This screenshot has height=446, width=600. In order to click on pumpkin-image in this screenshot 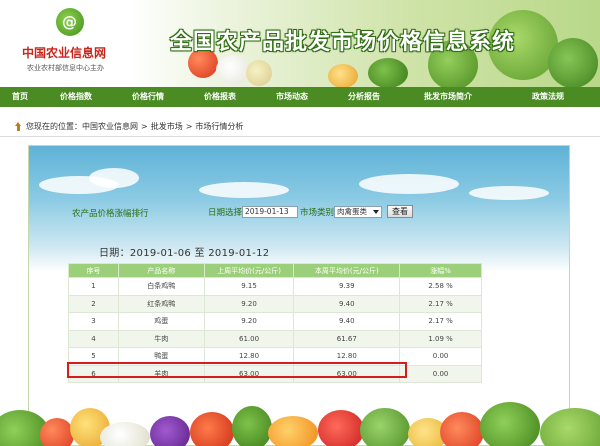, I will do `click(293, 431)`.